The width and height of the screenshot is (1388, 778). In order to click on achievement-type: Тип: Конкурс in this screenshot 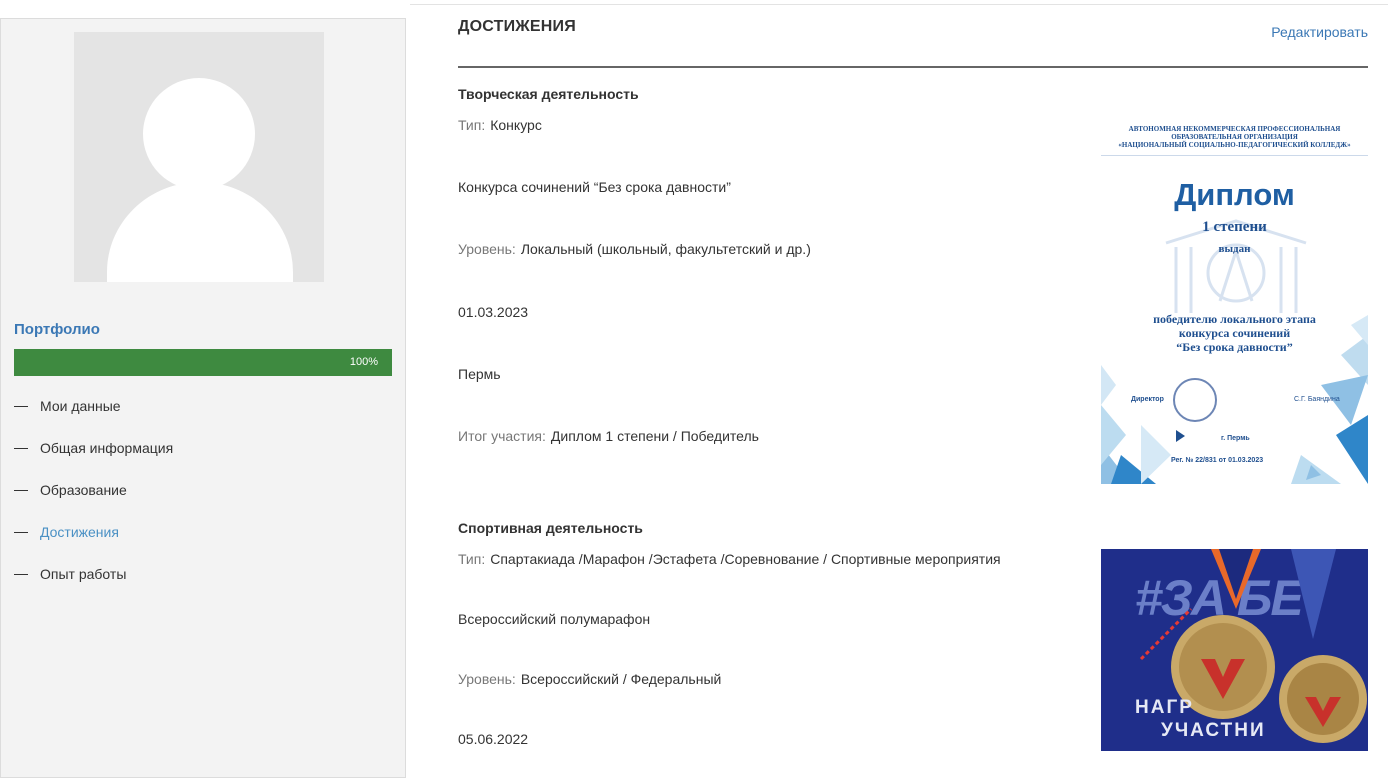, I will do `click(500, 125)`.